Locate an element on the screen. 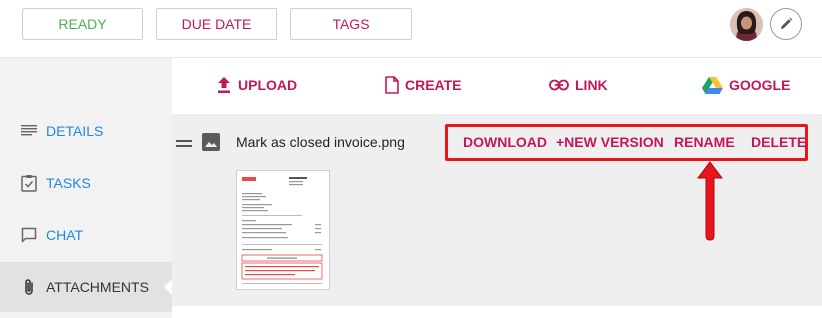 The width and height of the screenshot is (822, 318). details-lines-icon is located at coordinates (29, 131).